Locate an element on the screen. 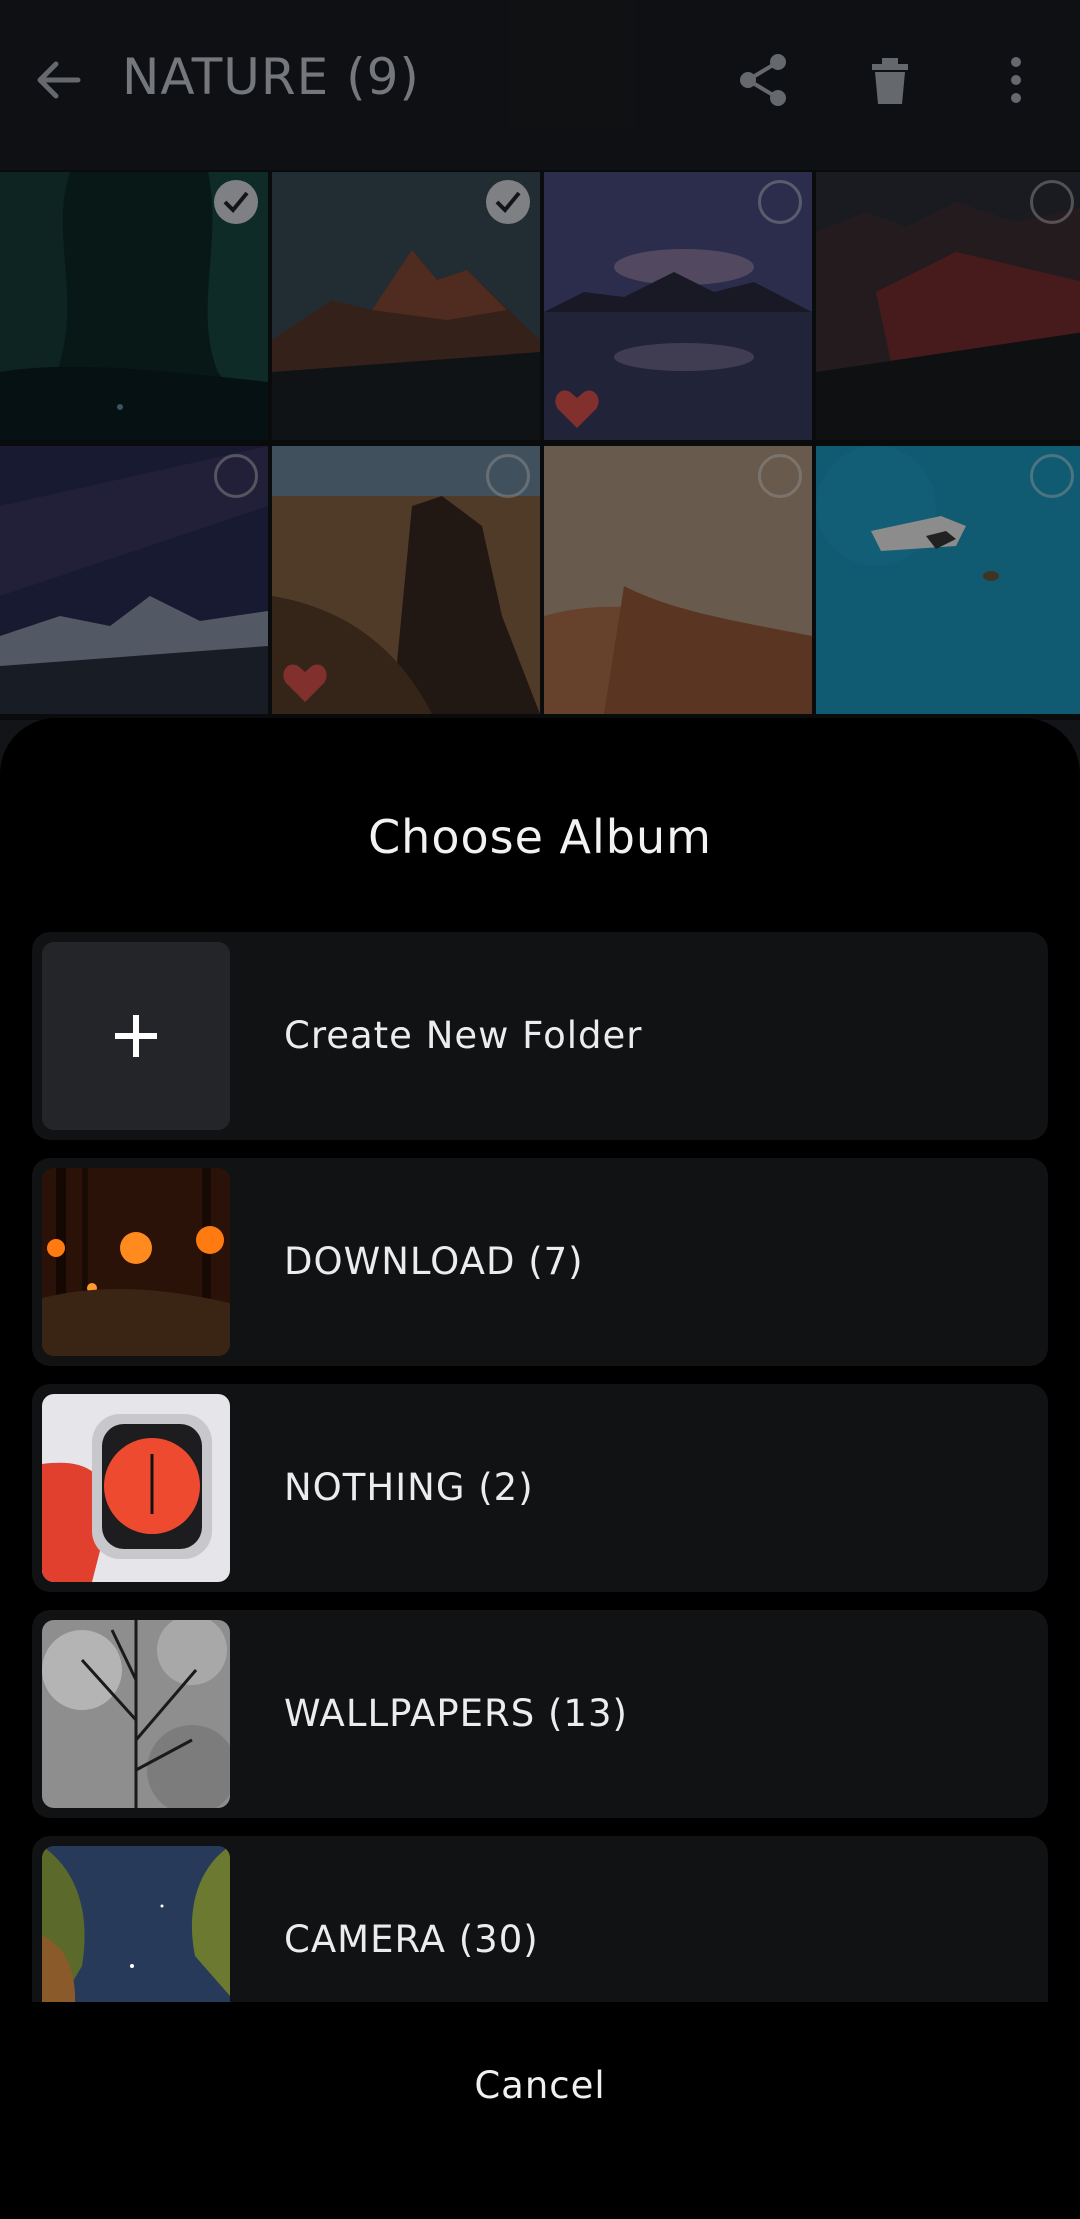 The image size is (1080, 2219). back-arrow-icon is located at coordinates (58, 80).